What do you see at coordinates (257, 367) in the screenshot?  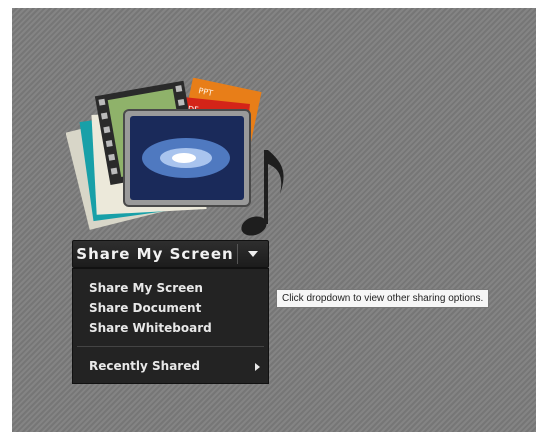 I see `chevron-right-icon` at bounding box center [257, 367].